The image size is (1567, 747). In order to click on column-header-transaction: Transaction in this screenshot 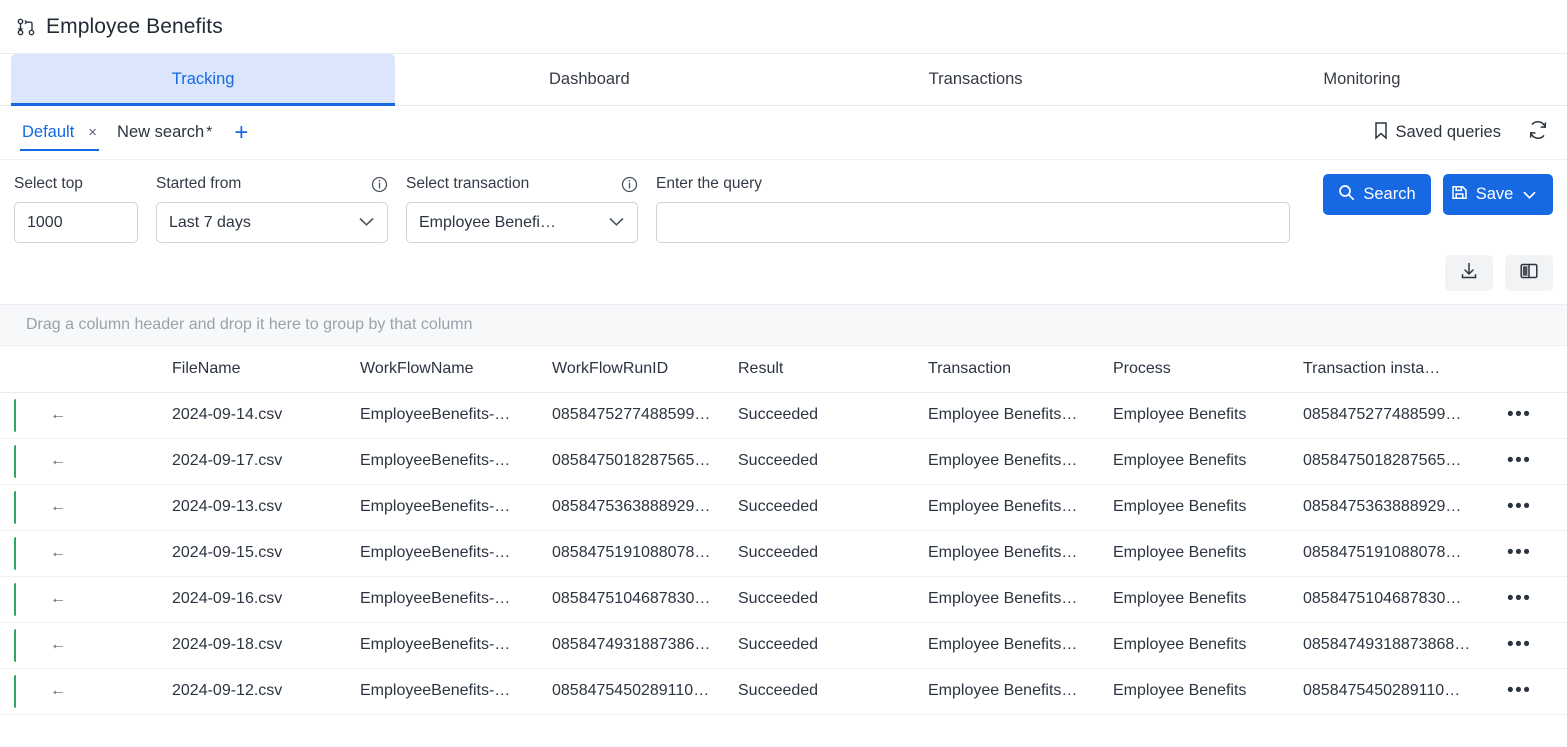, I will do `click(1010, 369)`.